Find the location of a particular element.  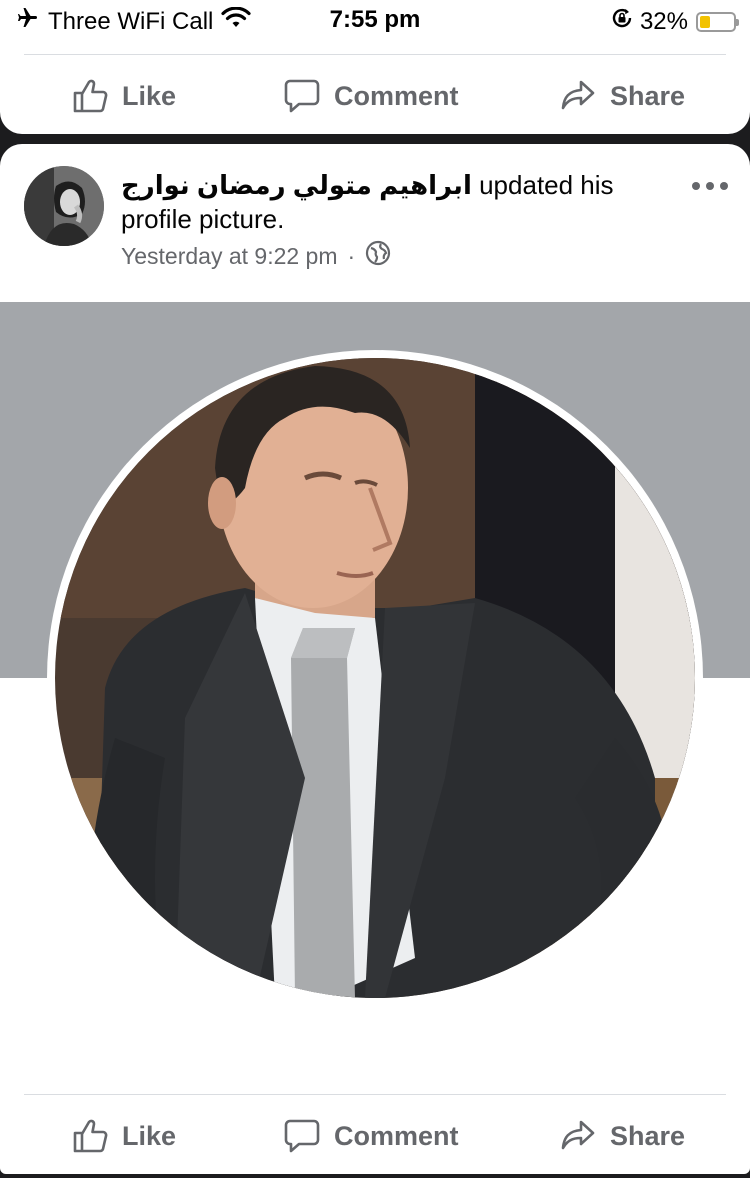

more-icon is located at coordinates (710, 186).